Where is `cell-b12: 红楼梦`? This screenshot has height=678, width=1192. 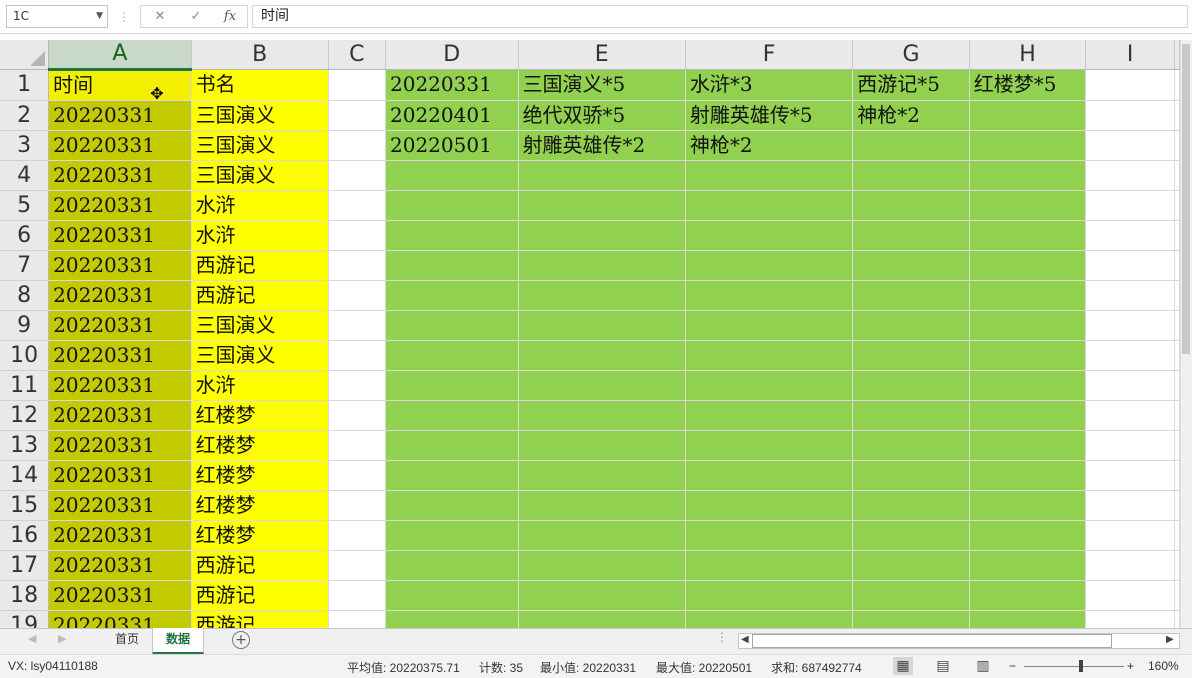
cell-b12: 红楼梦 is located at coordinates (260, 415).